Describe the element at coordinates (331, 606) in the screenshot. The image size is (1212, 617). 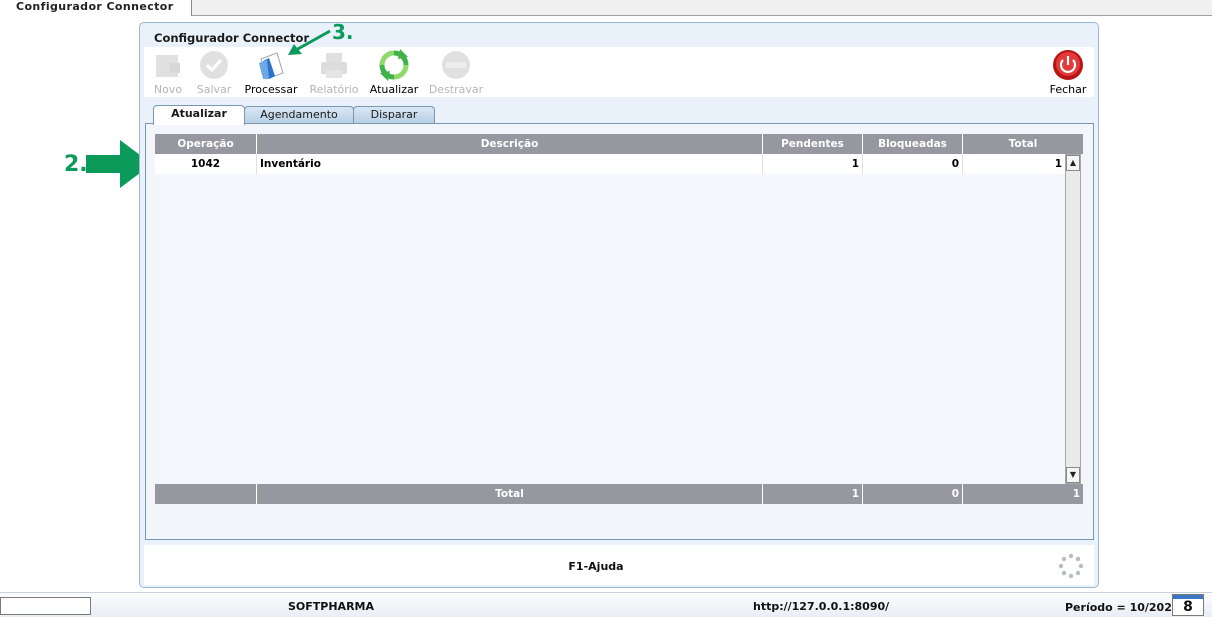
I see `status-company: SOFTPHARMA` at that location.